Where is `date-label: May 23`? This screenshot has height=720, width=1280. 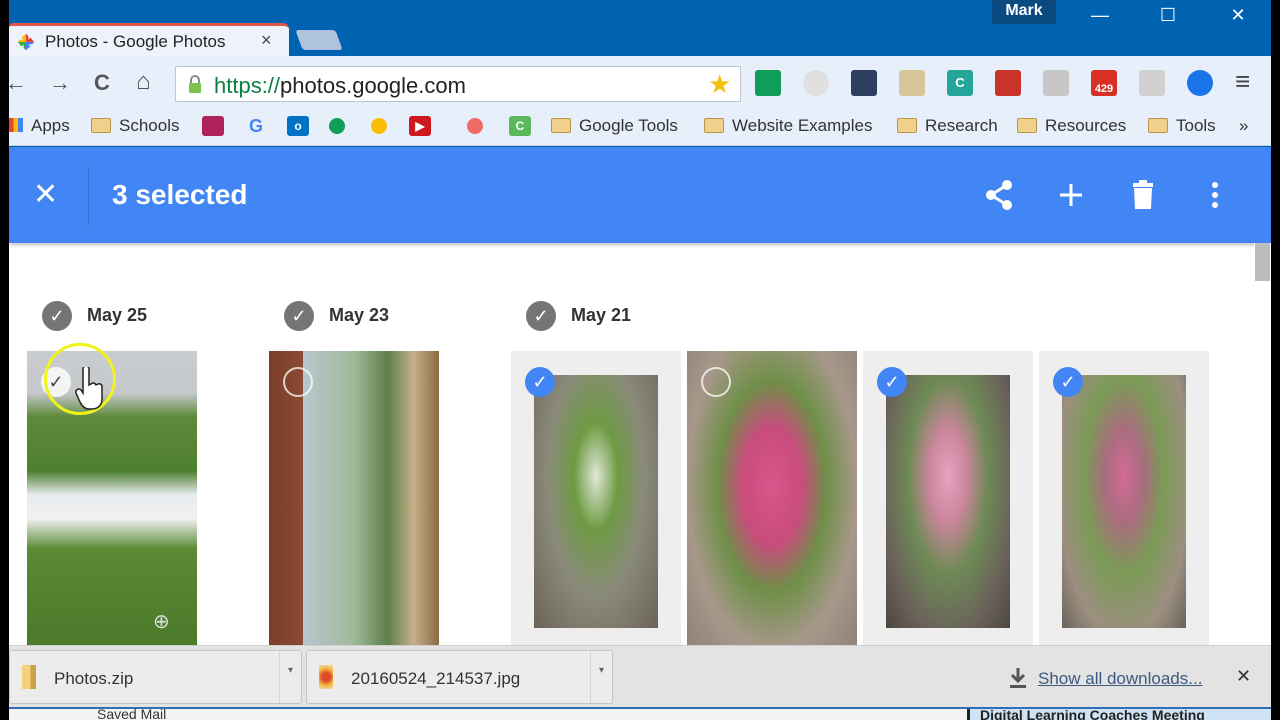
date-label: May 23 is located at coordinates (359, 315).